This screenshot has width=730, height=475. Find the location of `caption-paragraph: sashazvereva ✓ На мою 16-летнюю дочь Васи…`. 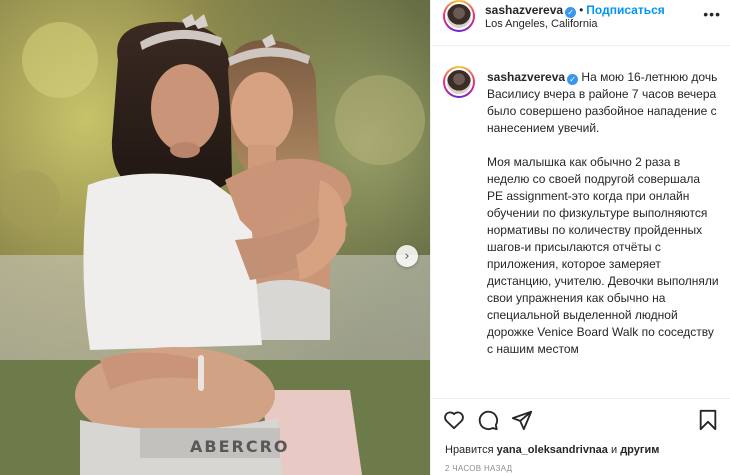

caption-paragraph: sashazvereva ✓ На мою 16-летнюю дочь Васи… is located at coordinates (603, 103).